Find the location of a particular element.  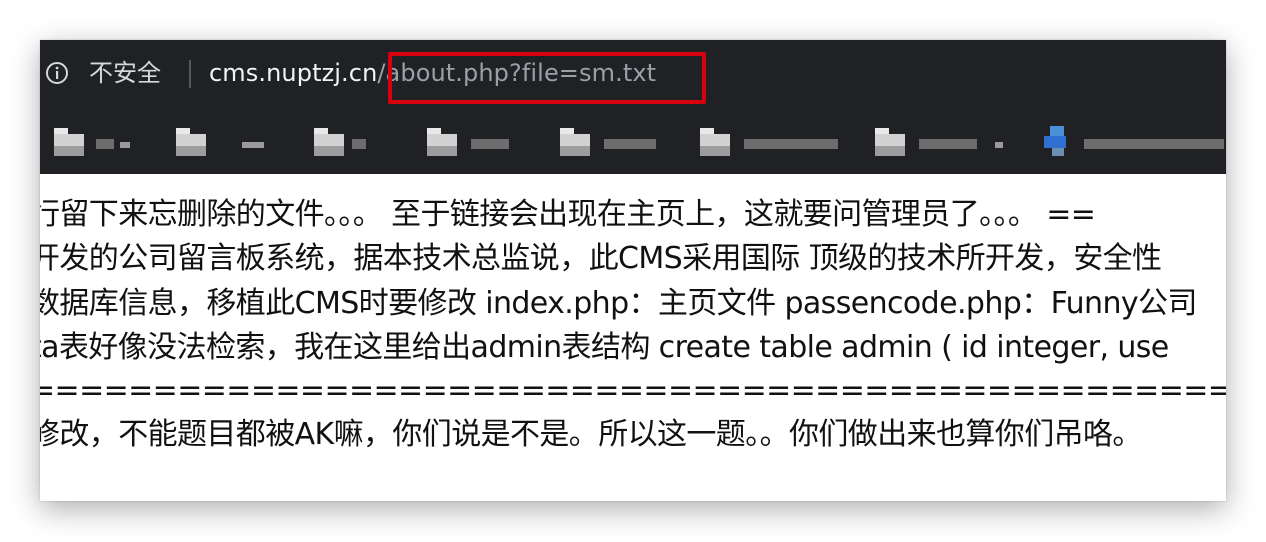

text-line: 行留下来忘删除的文件。。。 至于链接会出现在主页上，这就要问管理员了。。。 == is located at coordinates (568, 214).